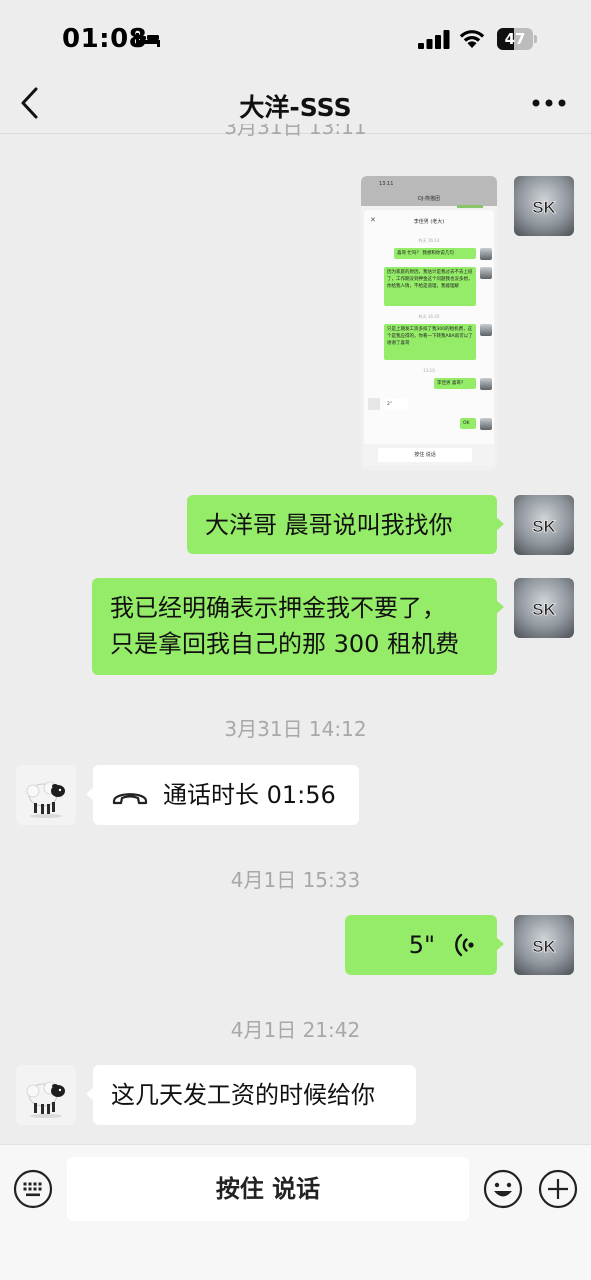  What do you see at coordinates (429, 370) in the screenshot?
I see `shot-timestamp: 13:10` at bounding box center [429, 370].